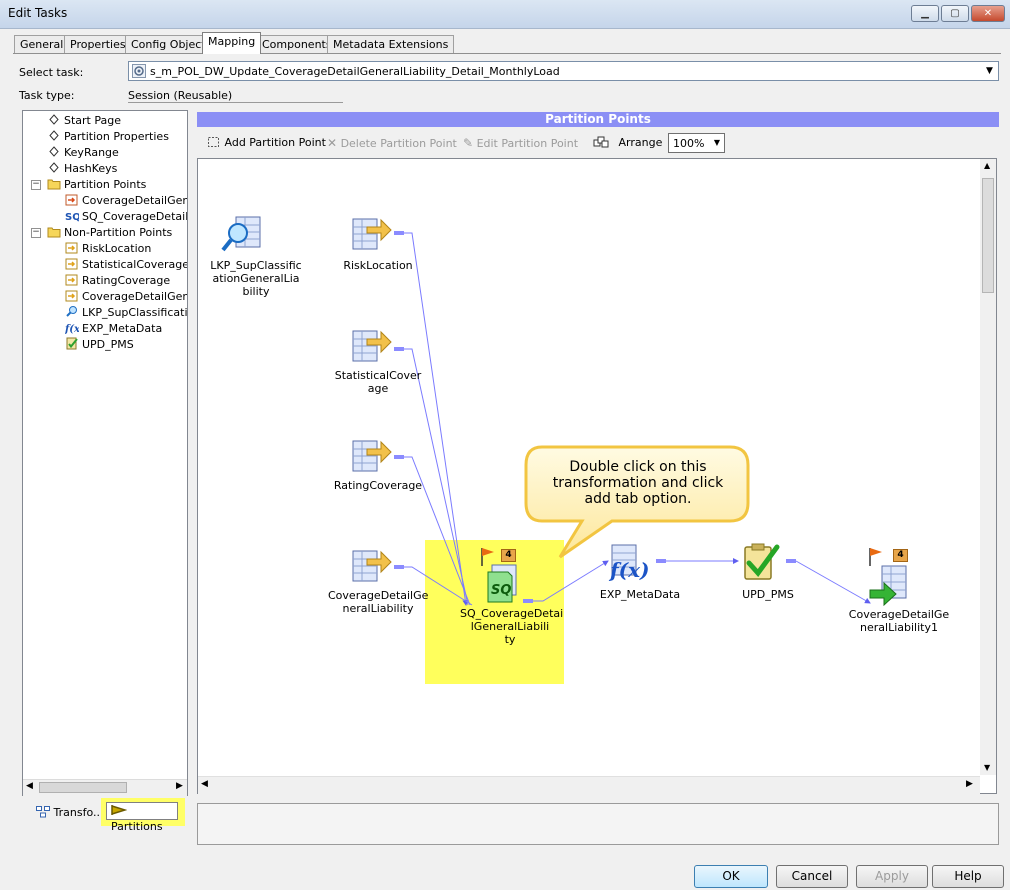 The image size is (1010, 890). What do you see at coordinates (235, 102) in the screenshot?
I see `task-type-underline` at bounding box center [235, 102].